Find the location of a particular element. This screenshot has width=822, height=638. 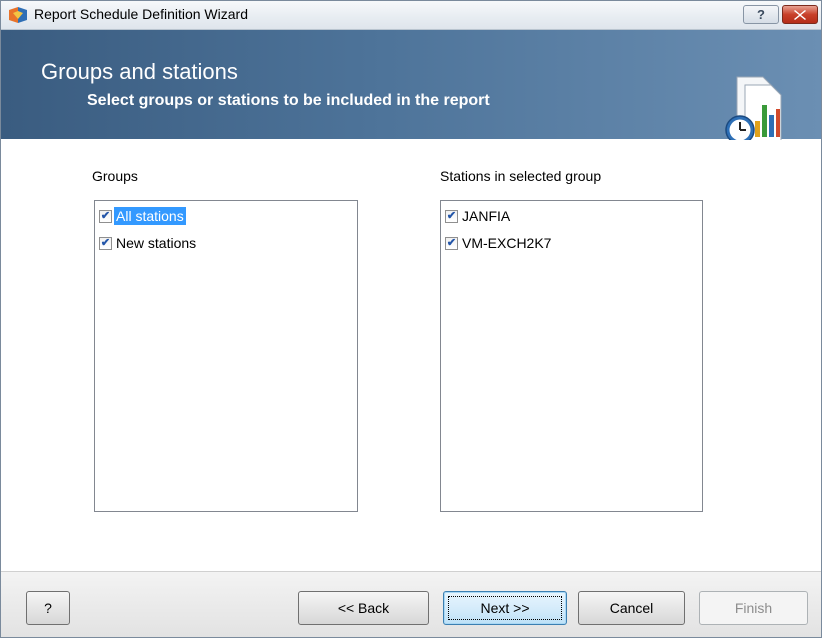

station-item-label: JANFIA is located at coordinates (486, 216).